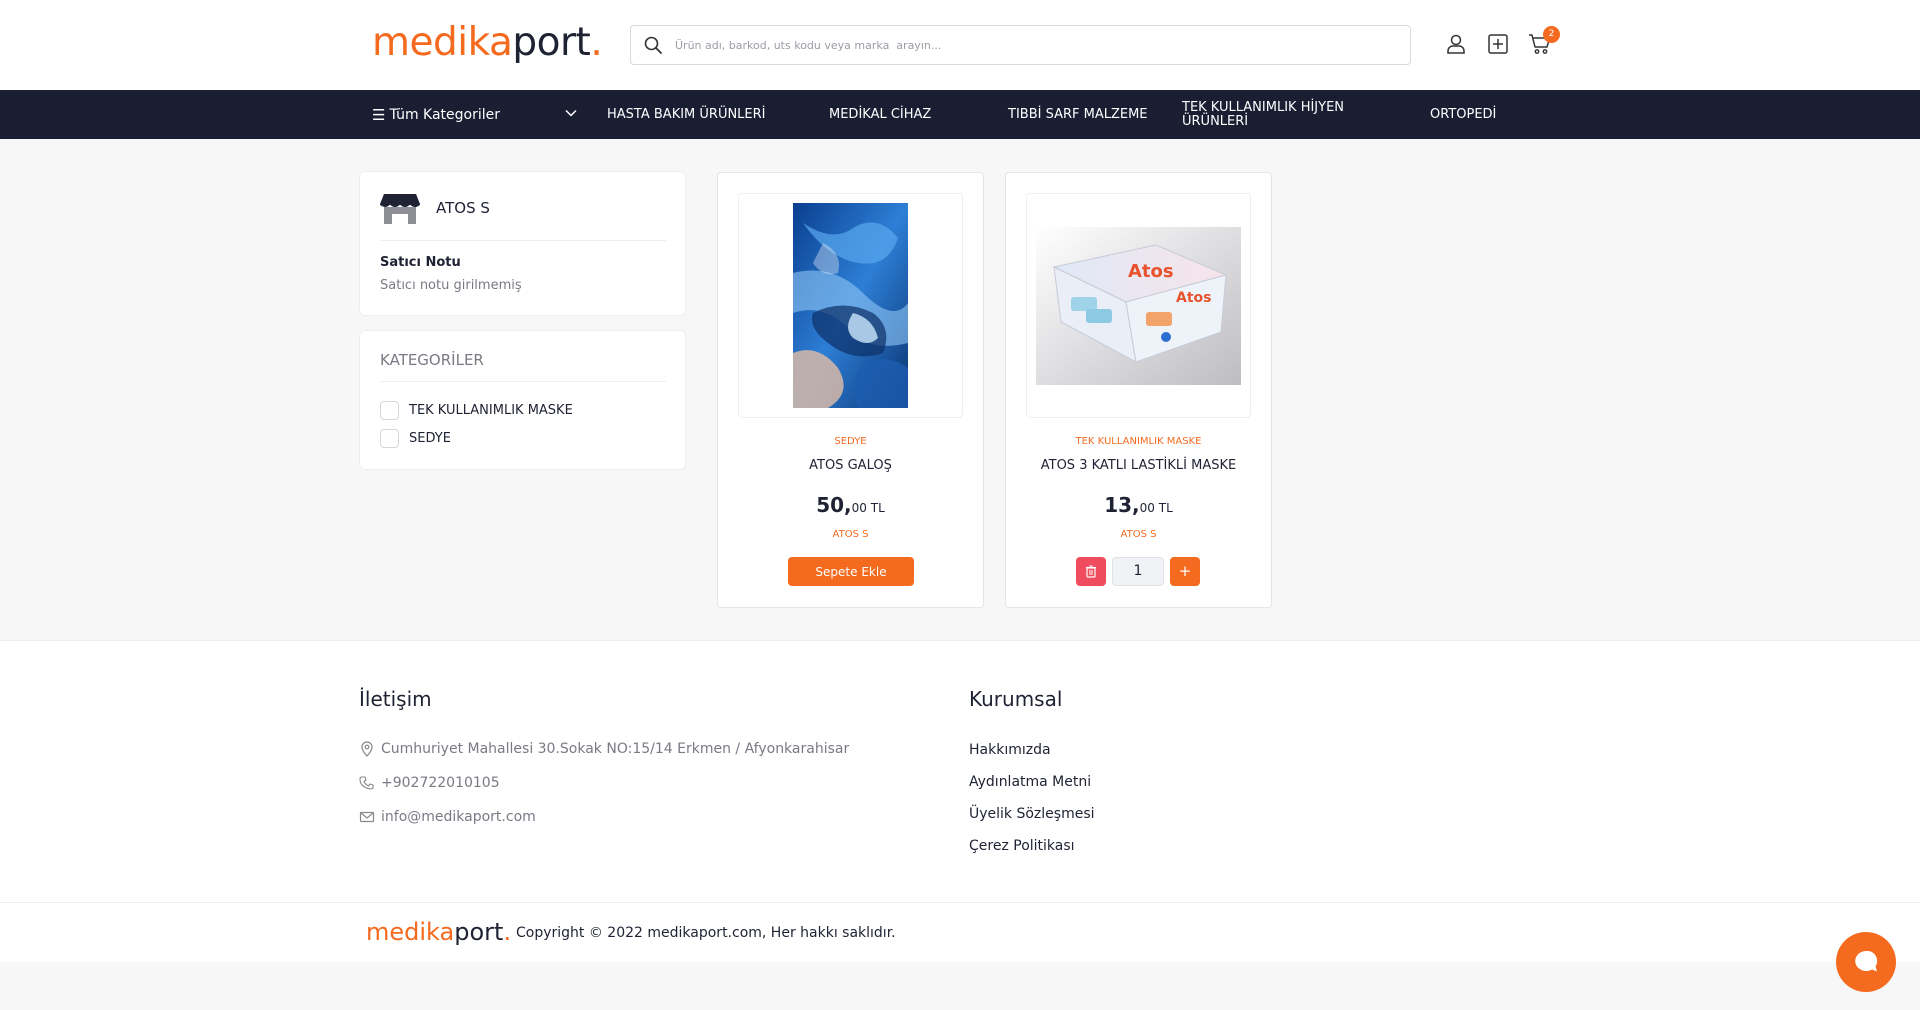 The image size is (1920, 1010). What do you see at coordinates (522, 400) in the screenshot?
I see `categories-filter-card: KATEGORİLER TEK KULLANIMLIK MASKE SEDYE` at bounding box center [522, 400].